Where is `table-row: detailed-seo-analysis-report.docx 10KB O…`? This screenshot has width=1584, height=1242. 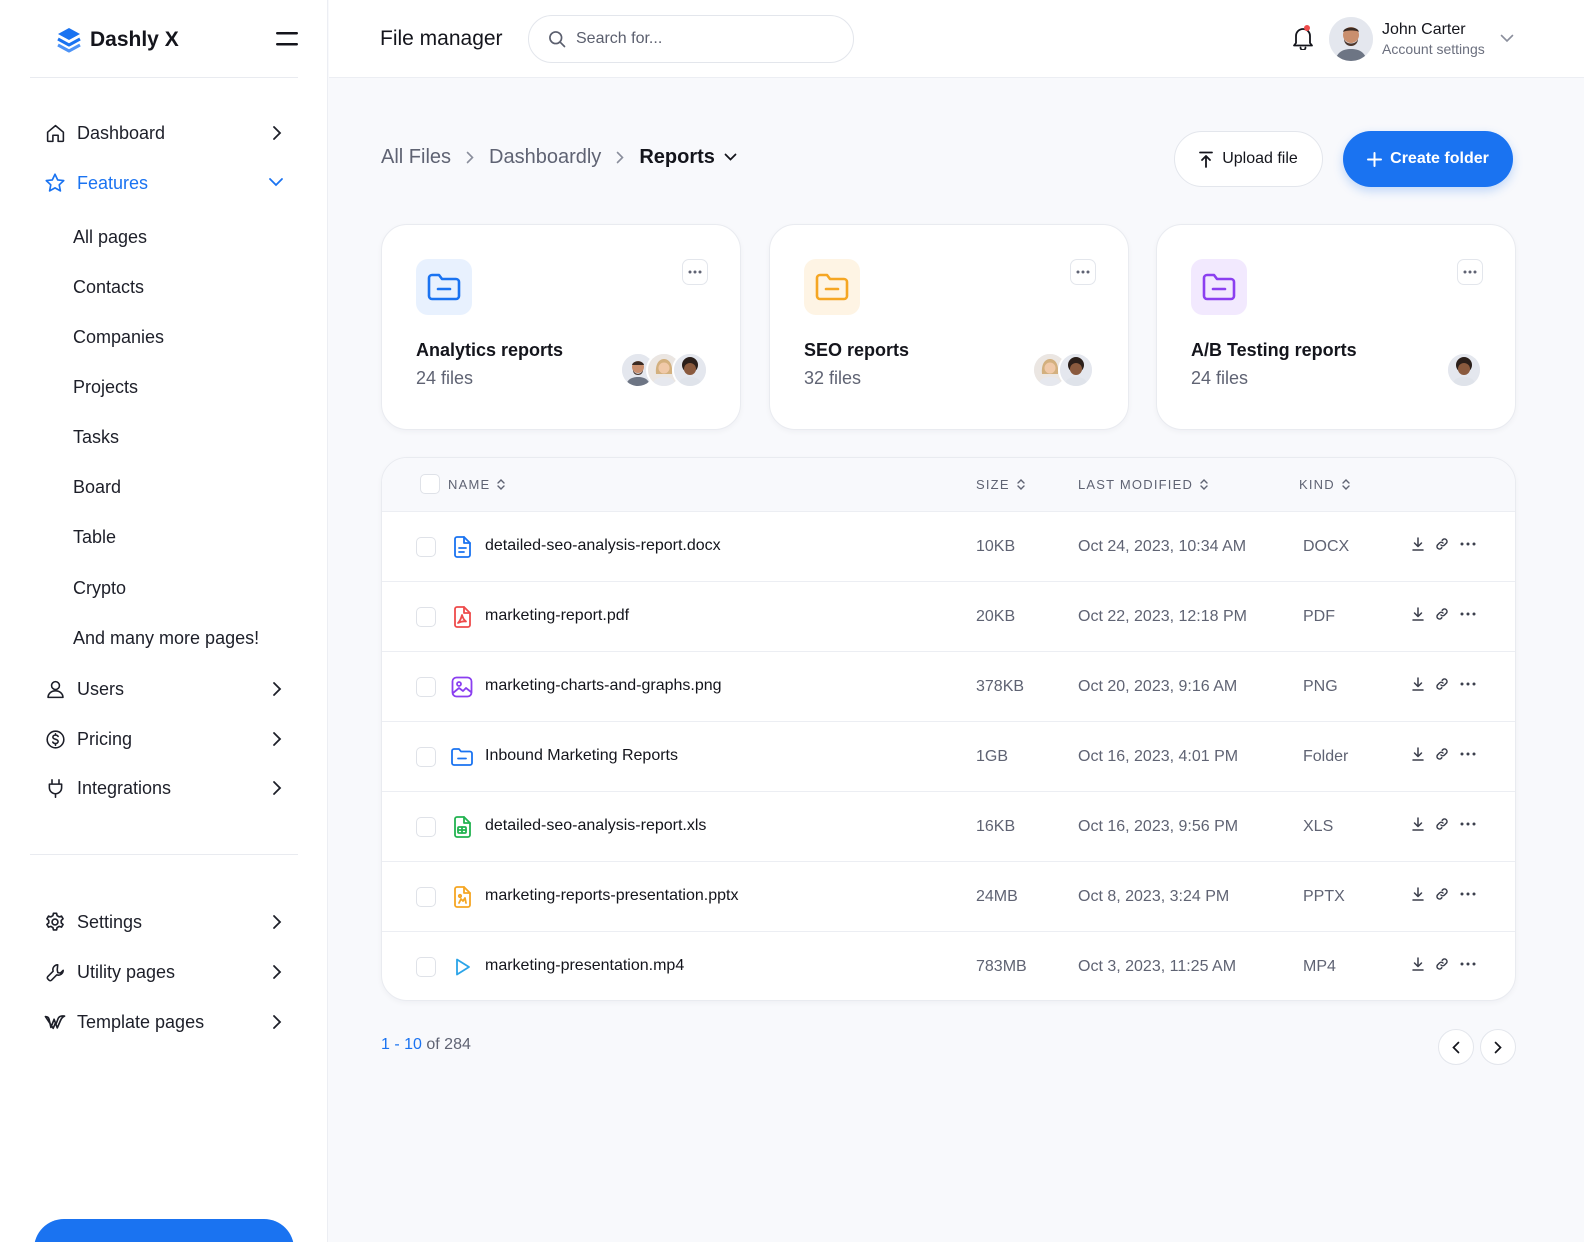 table-row: detailed-seo-analysis-report.docx 10KB O… is located at coordinates (948, 547).